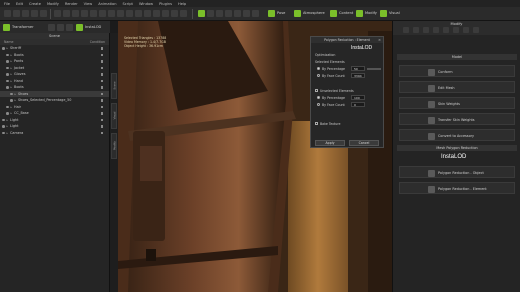 Image resolution: width=520 pixels, height=292 pixels. I want to click on rotate-icon, so click(75, 13).